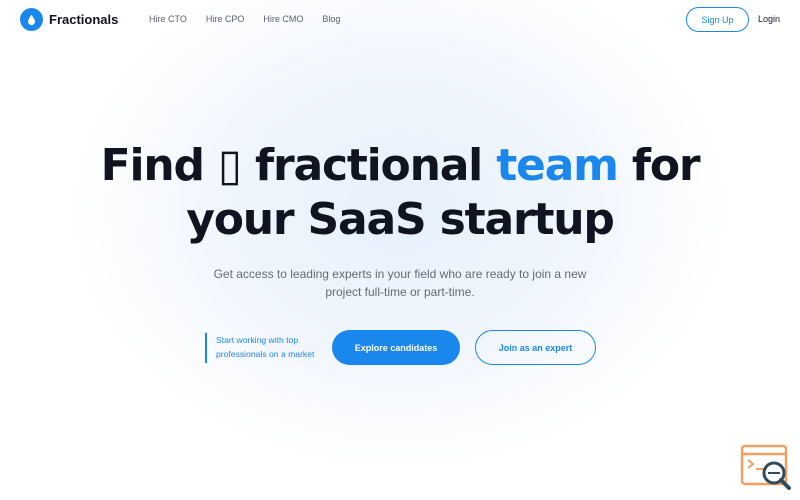 The width and height of the screenshot is (800, 500). Describe the element at coordinates (31, 19) in the screenshot. I see `drop-icon` at that location.